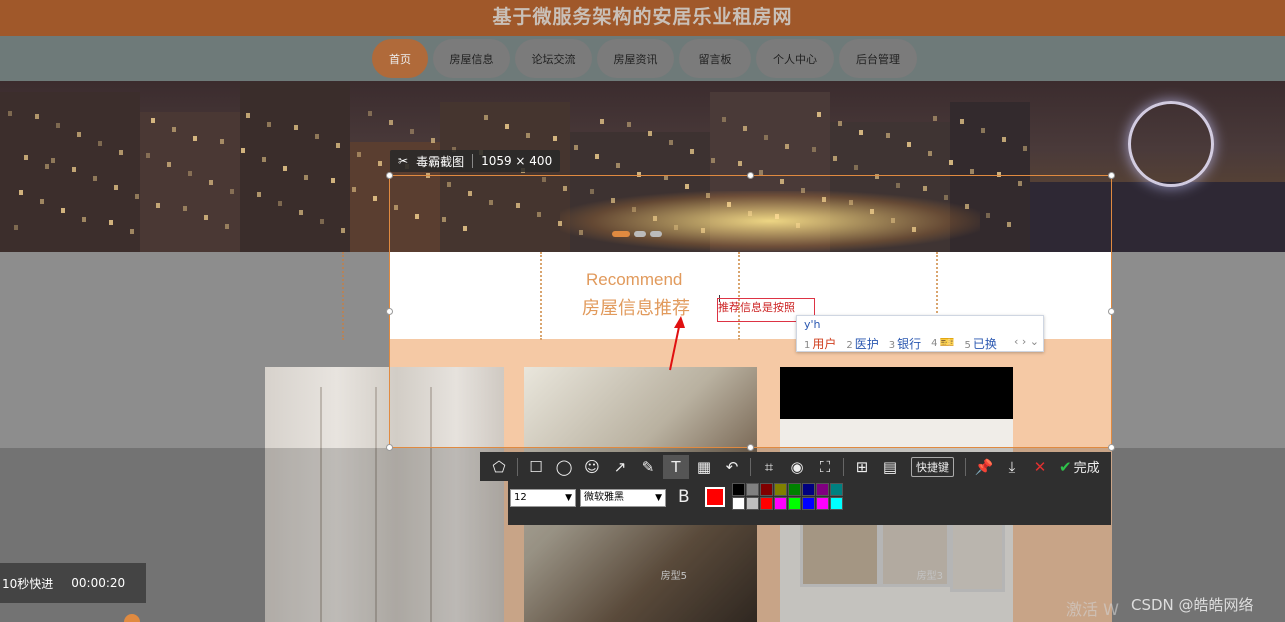  I want to click on nav-item-house-info: 房屋信息, so click(471, 58).